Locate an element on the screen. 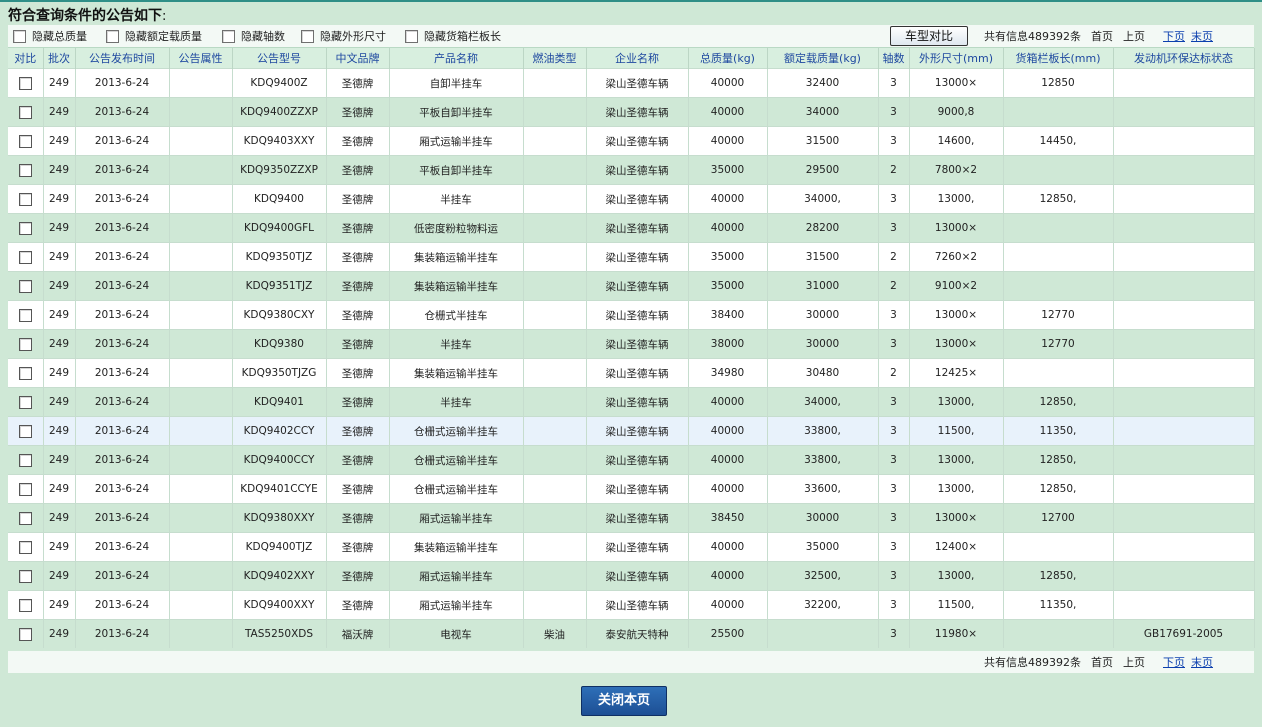 Image resolution: width=1262 pixels, height=727 pixels. table-cell: 12700 is located at coordinates (1058, 518).